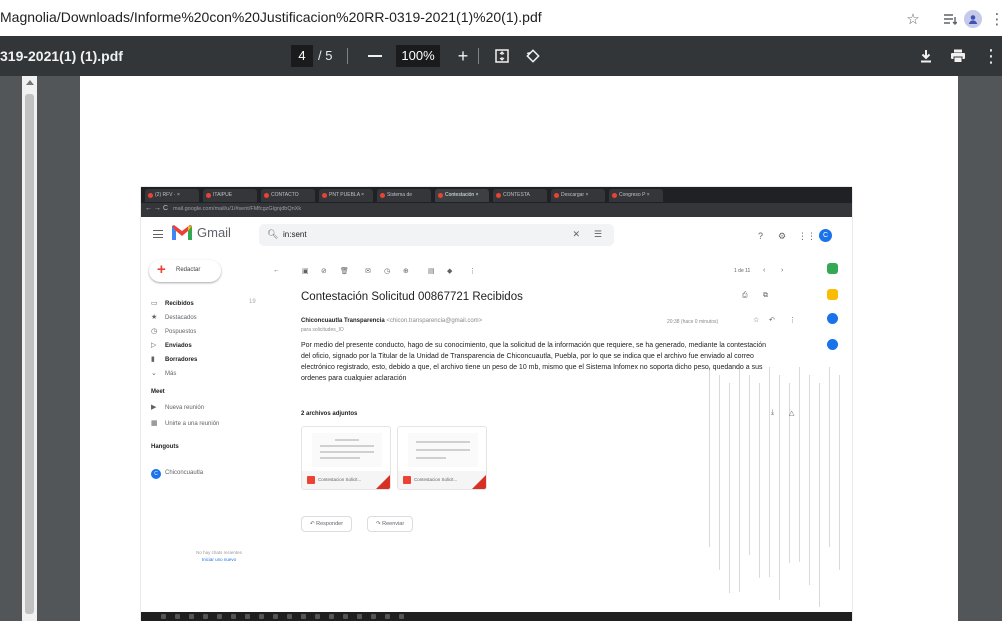 This screenshot has height=621, width=1002. What do you see at coordinates (462, 195) in the screenshot?
I see `embedded-tab: Contestación ×` at bounding box center [462, 195].